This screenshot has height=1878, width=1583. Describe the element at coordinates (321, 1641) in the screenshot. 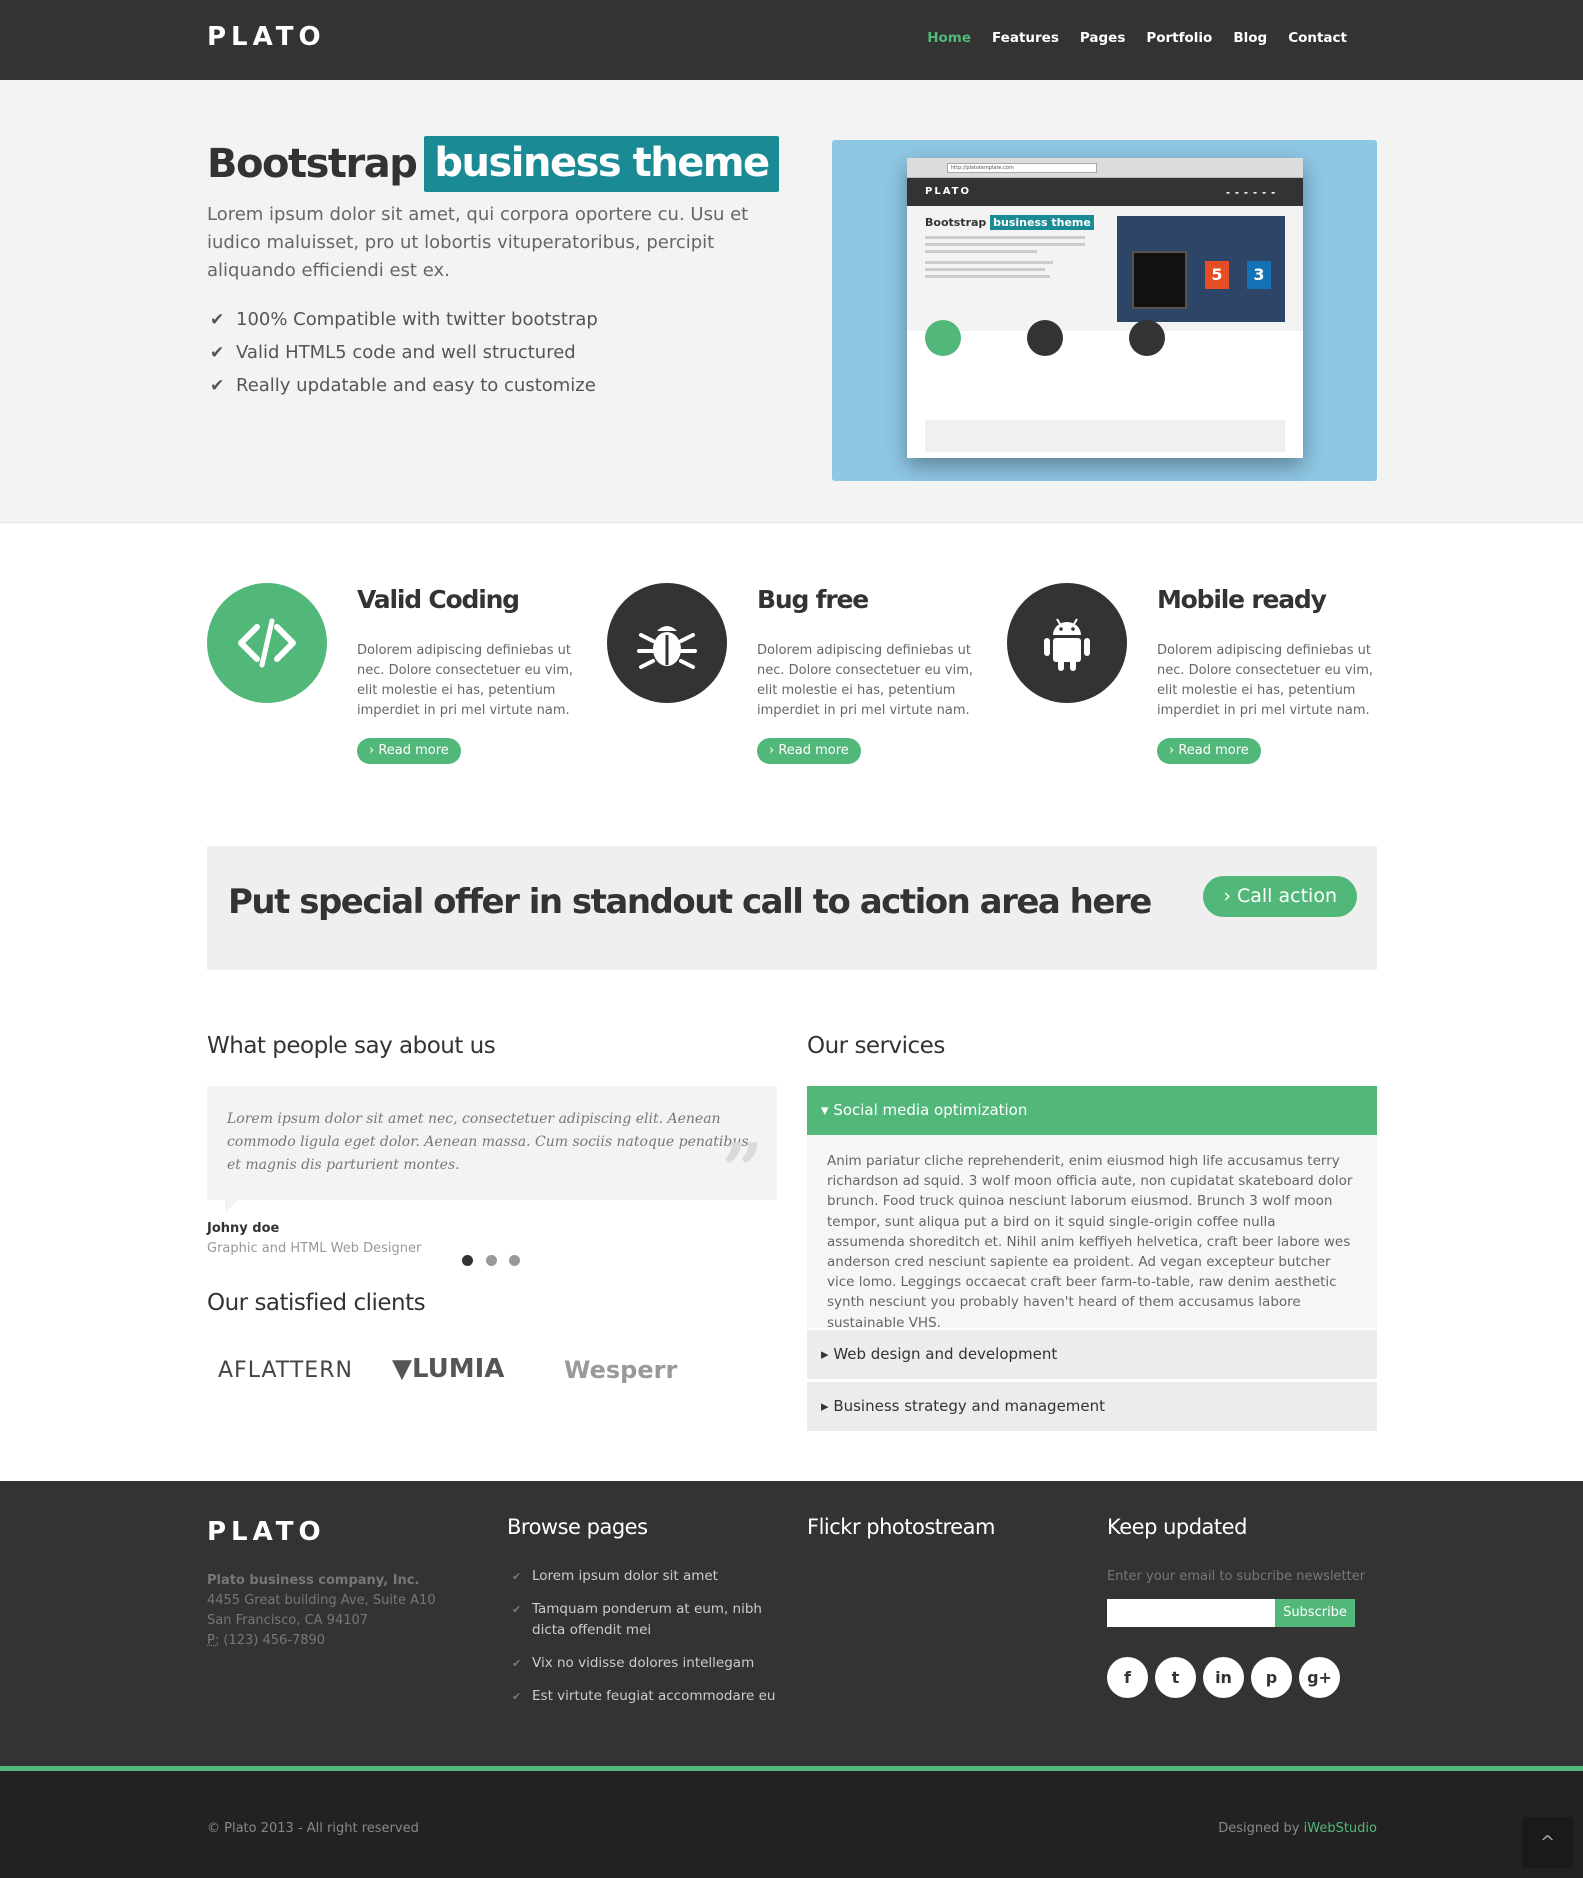

I see `phone-line: P: (123) 456-7890` at that location.